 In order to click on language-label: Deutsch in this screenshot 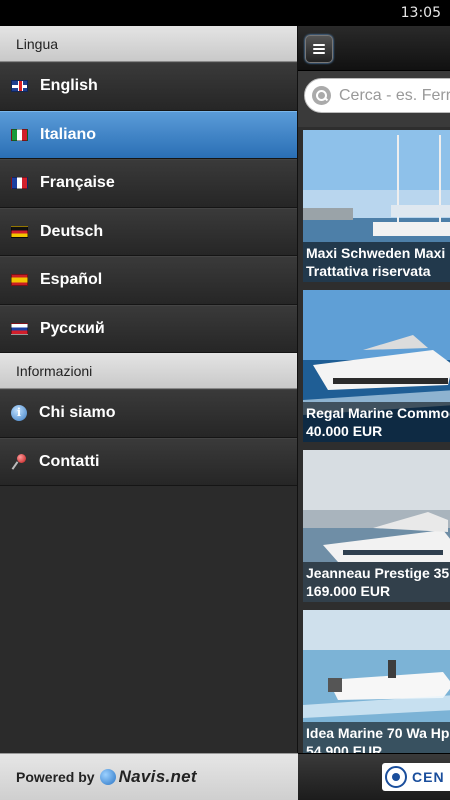, I will do `click(72, 231)`.